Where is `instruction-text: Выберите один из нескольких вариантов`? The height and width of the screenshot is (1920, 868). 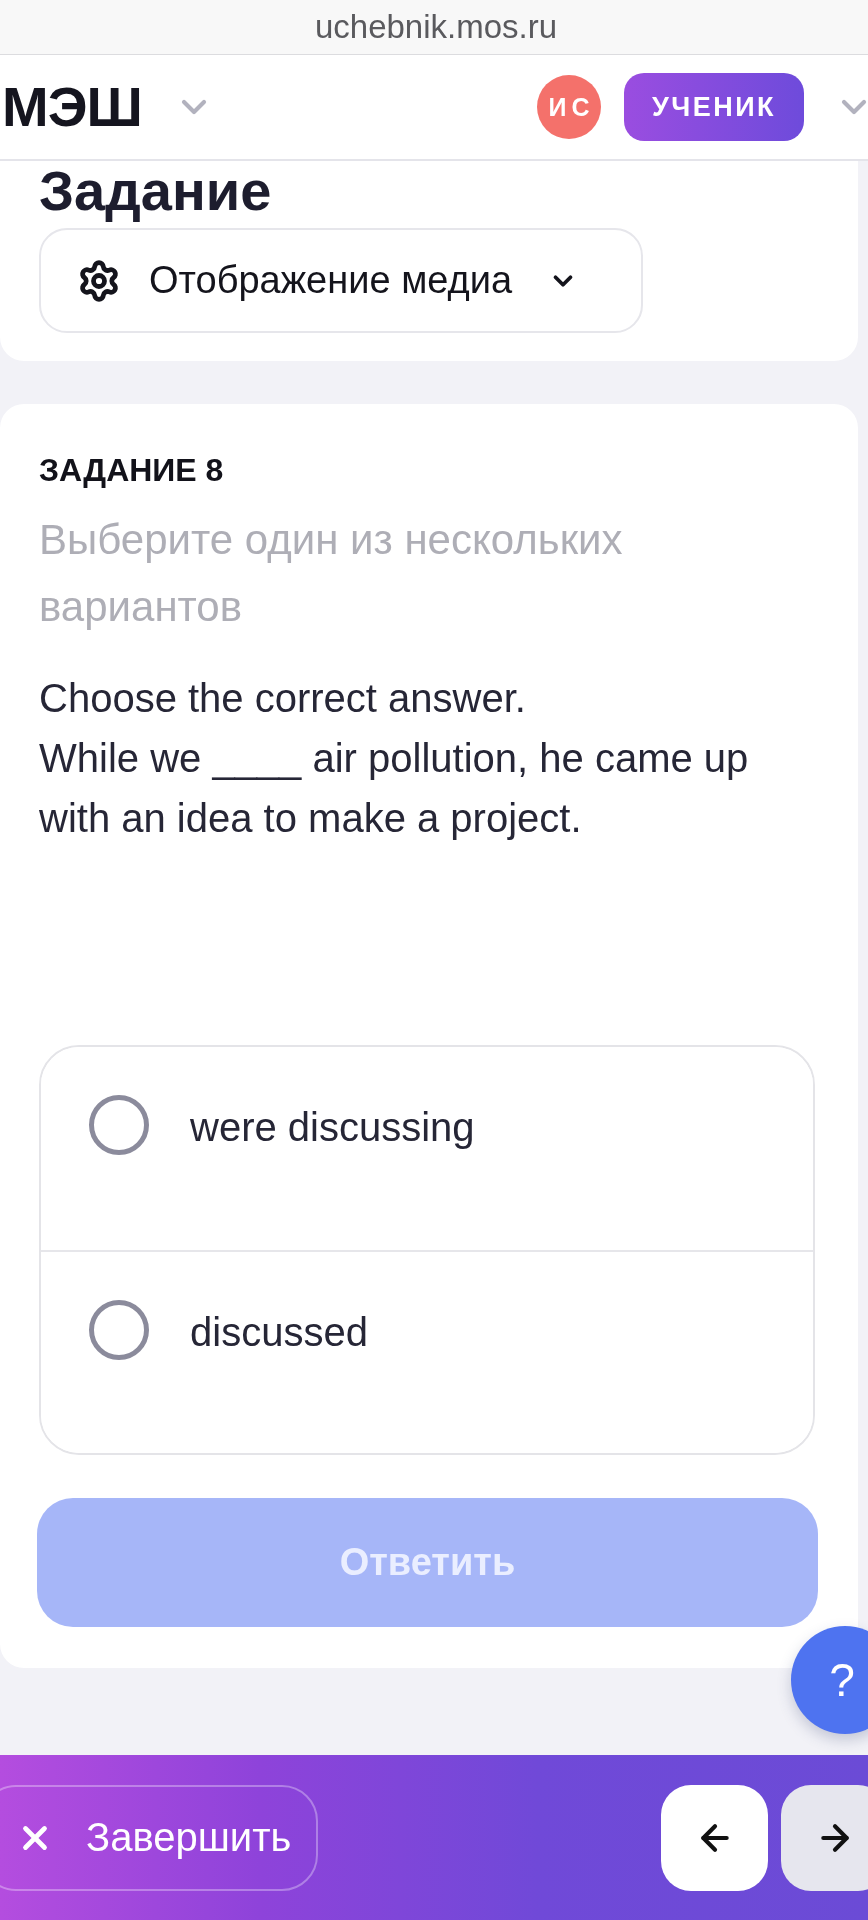 instruction-text: Выберите один из нескольких вариантов is located at coordinates (331, 573).